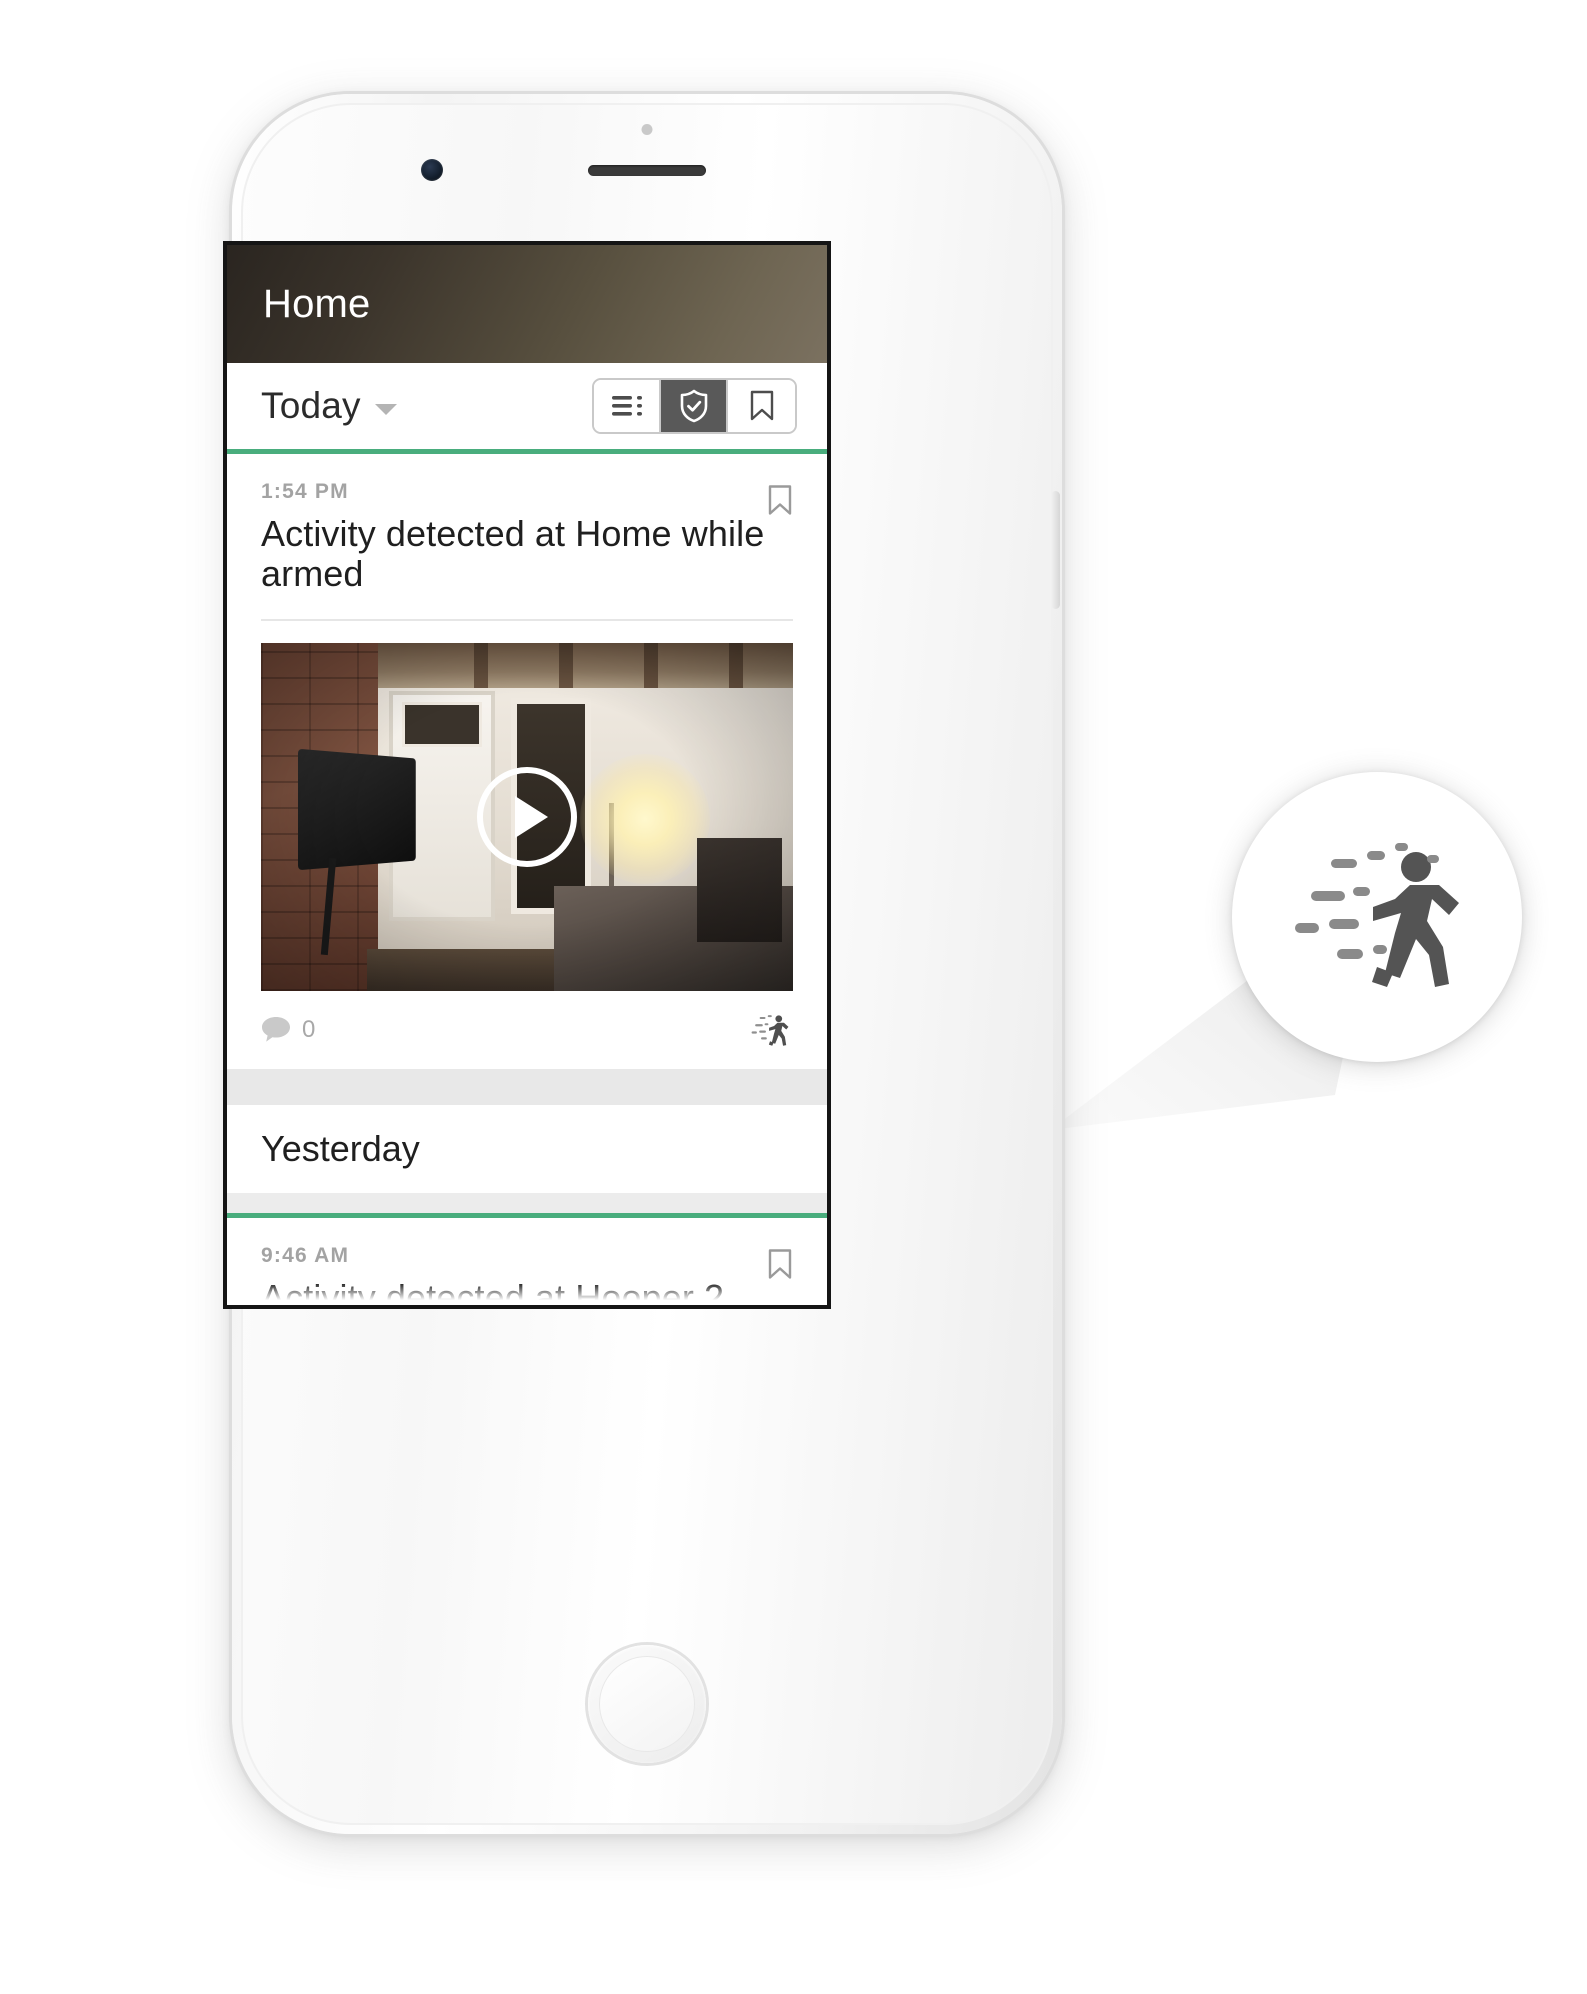  What do you see at coordinates (513, 554) in the screenshot?
I see `event-title: Activity detected at Home while armed` at bounding box center [513, 554].